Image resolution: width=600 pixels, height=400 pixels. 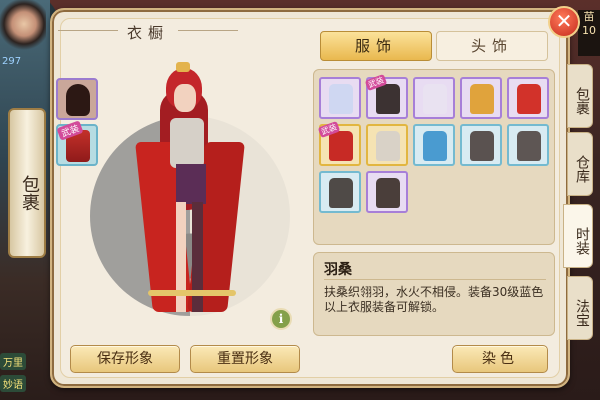 I want to click on side-tab-treasure: 法宝, so click(x=580, y=308).